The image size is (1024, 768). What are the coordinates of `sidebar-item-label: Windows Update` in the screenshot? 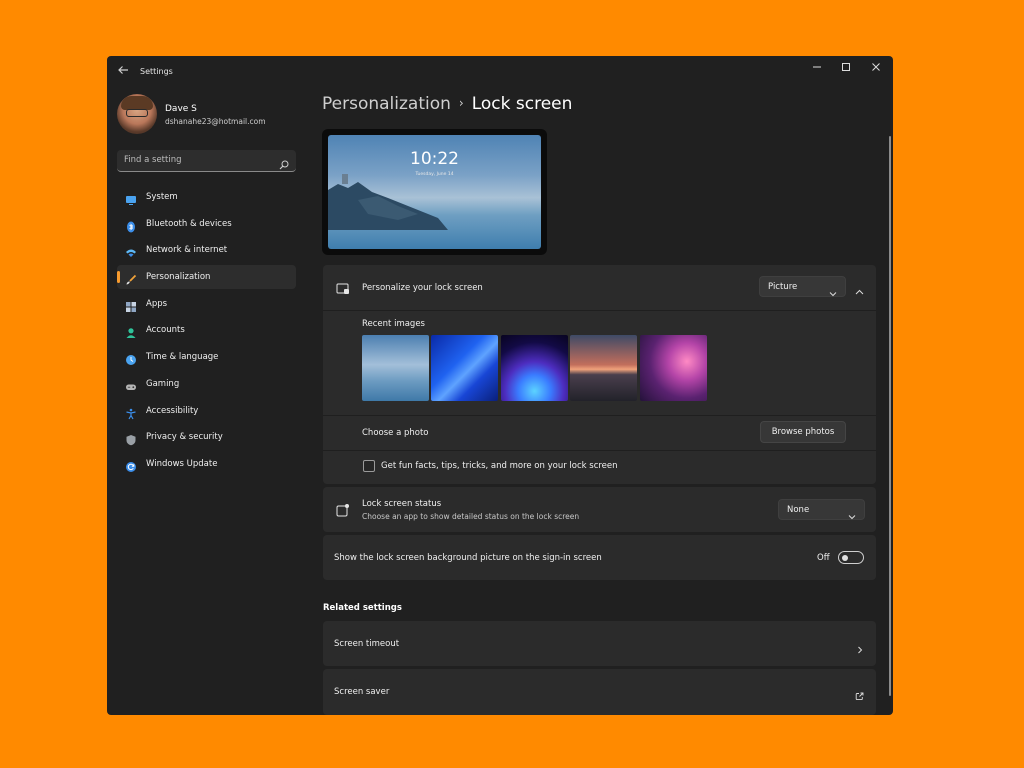 It's located at (182, 463).